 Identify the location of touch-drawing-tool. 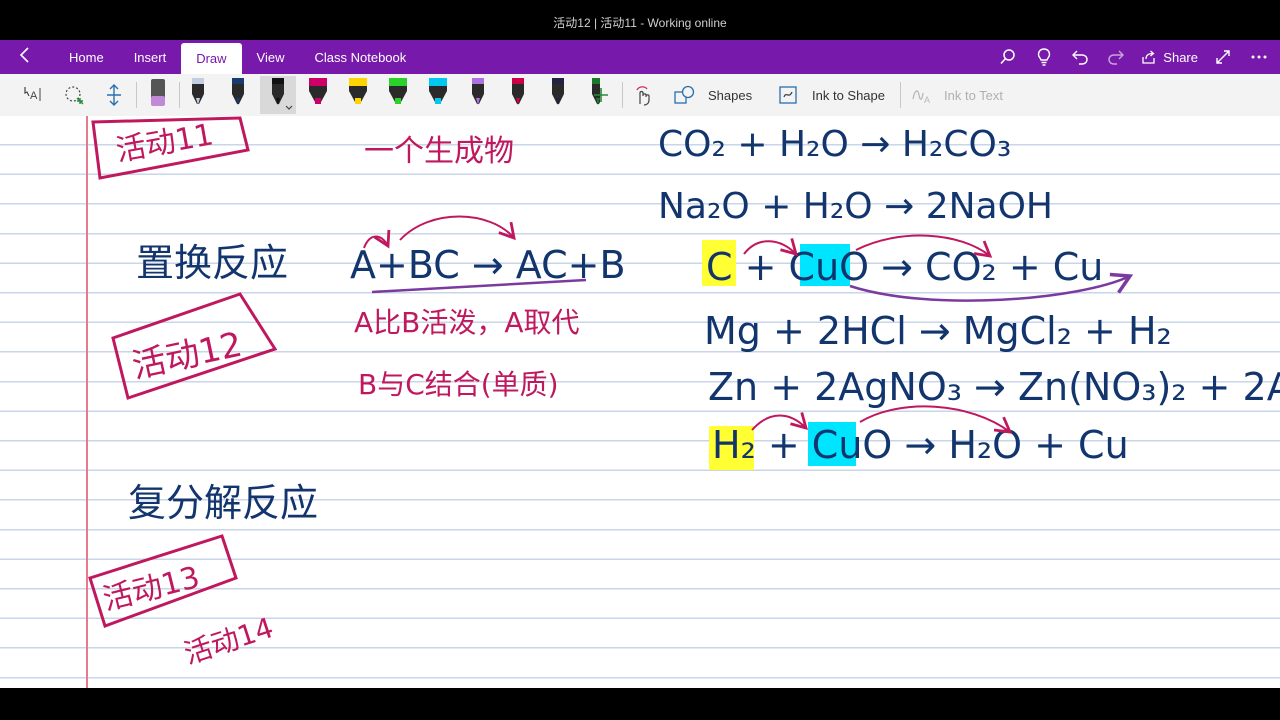
(643, 95).